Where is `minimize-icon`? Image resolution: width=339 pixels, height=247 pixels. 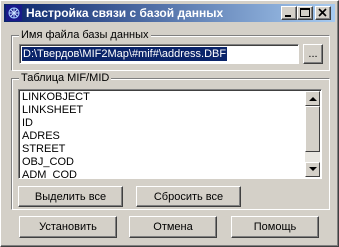
minimize-icon is located at coordinates (288, 16).